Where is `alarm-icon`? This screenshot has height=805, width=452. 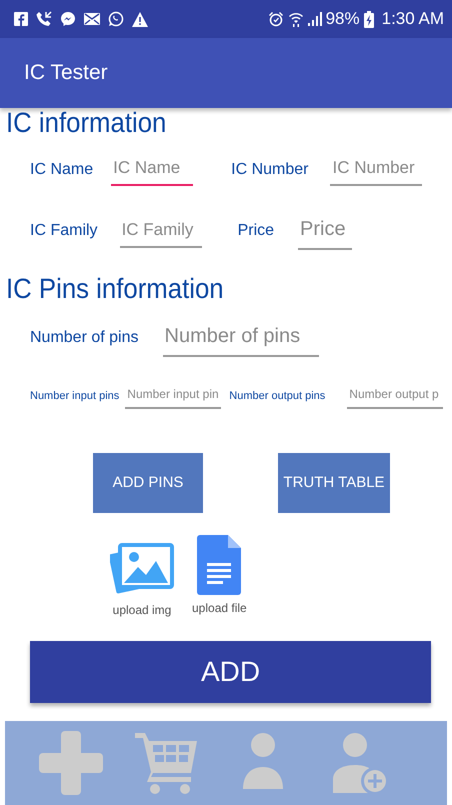
alarm-icon is located at coordinates (276, 19).